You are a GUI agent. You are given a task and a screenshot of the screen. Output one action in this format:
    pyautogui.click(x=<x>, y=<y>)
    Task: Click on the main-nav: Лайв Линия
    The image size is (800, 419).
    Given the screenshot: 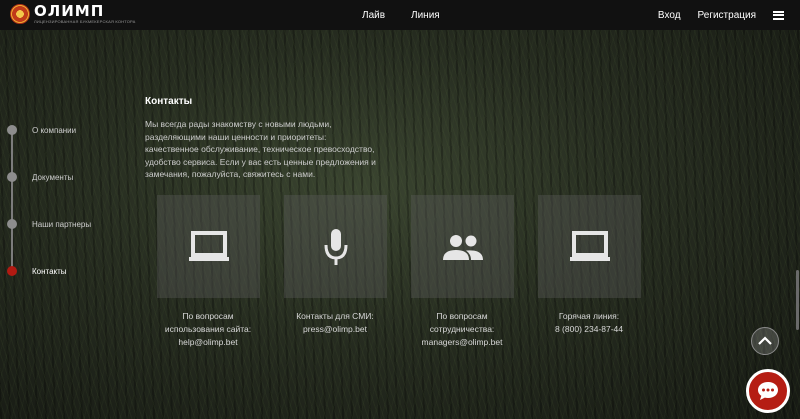 What is the action you would take?
    pyautogui.click(x=401, y=15)
    